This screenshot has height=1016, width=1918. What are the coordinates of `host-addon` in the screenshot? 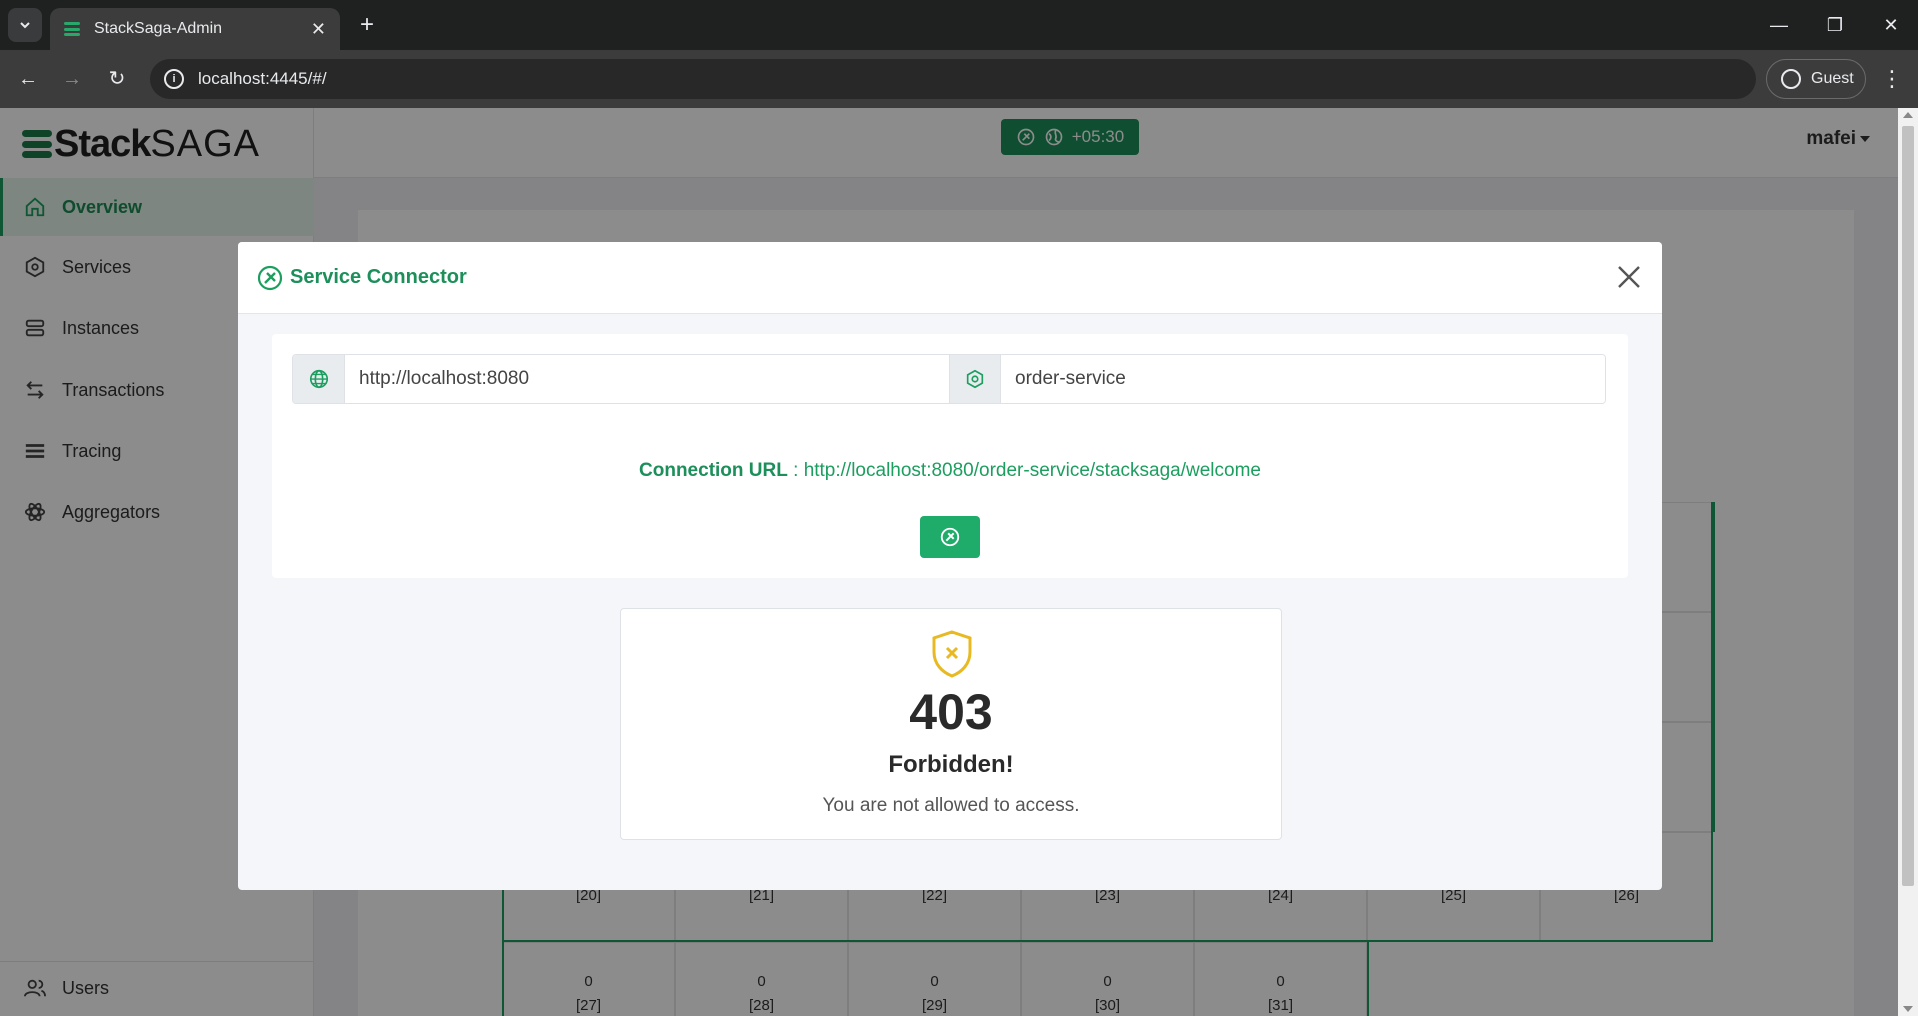 It's located at (319, 379).